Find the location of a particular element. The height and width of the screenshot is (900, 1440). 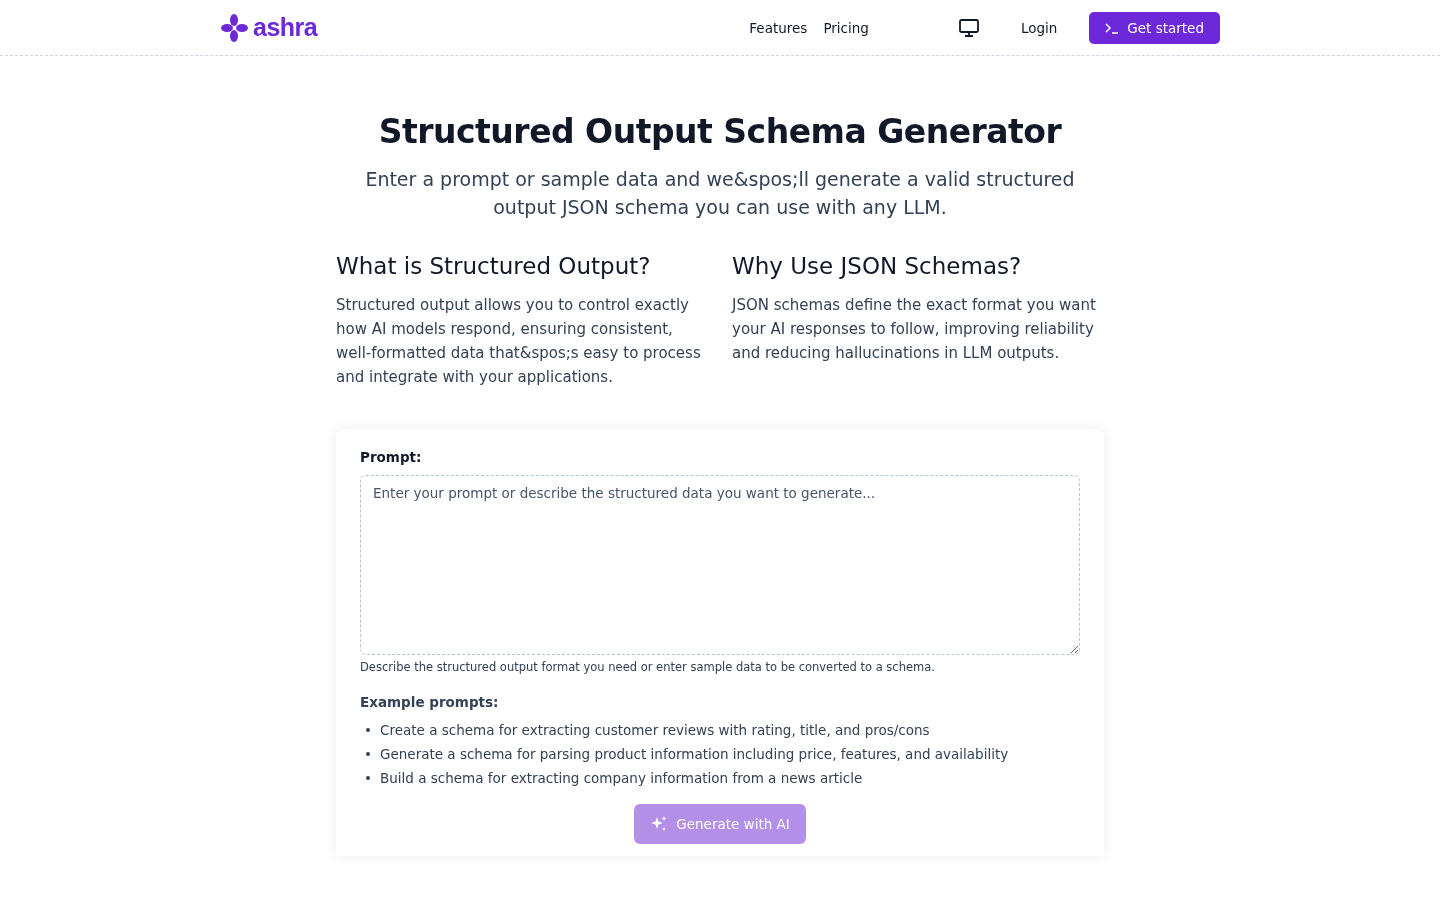

nav-link: Features is located at coordinates (778, 27).